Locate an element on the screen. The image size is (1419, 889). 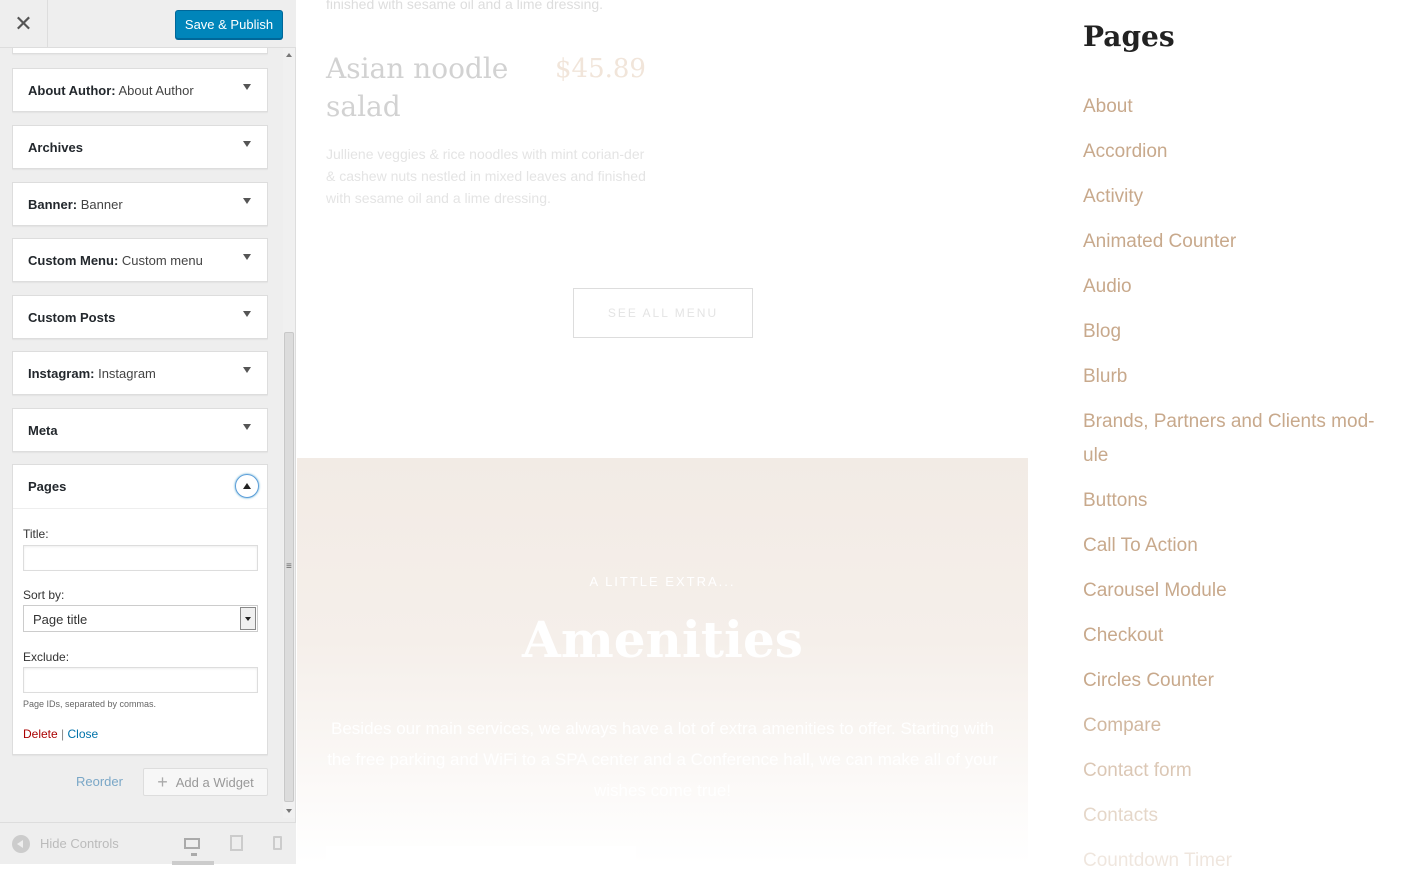
title-input is located at coordinates (140, 558).